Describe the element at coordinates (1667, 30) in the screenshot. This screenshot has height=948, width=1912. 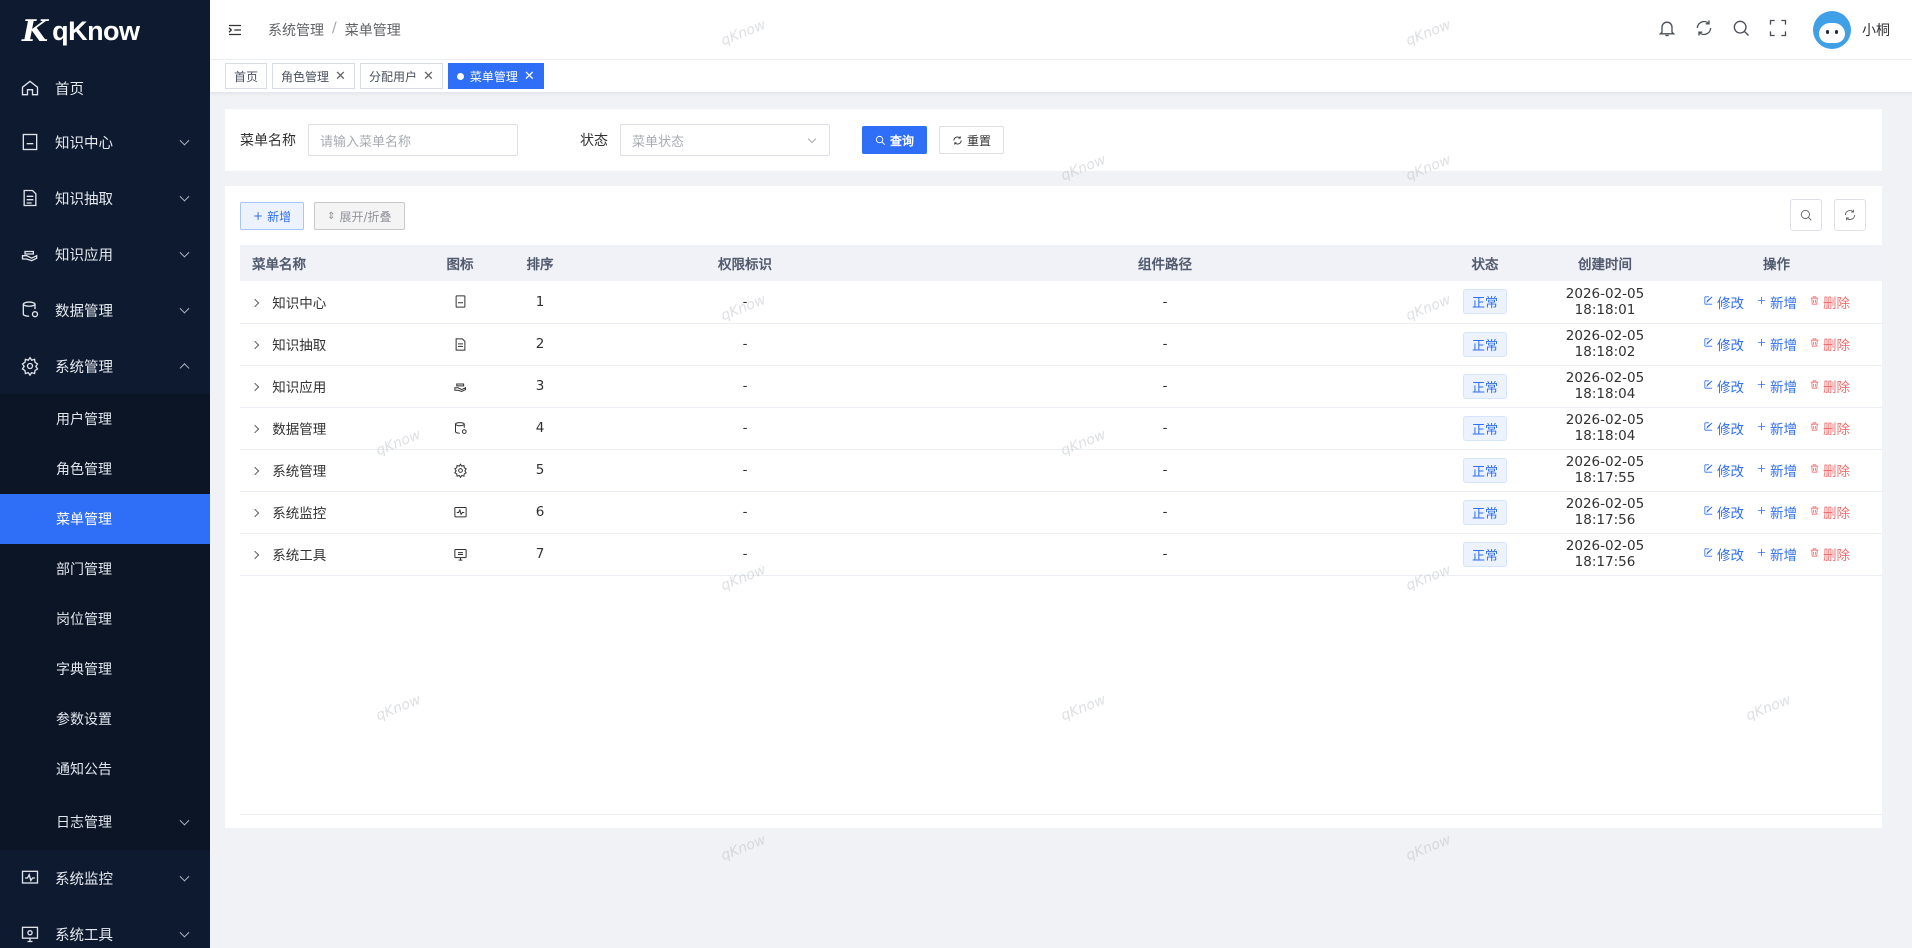
I see `bell-icon` at that location.